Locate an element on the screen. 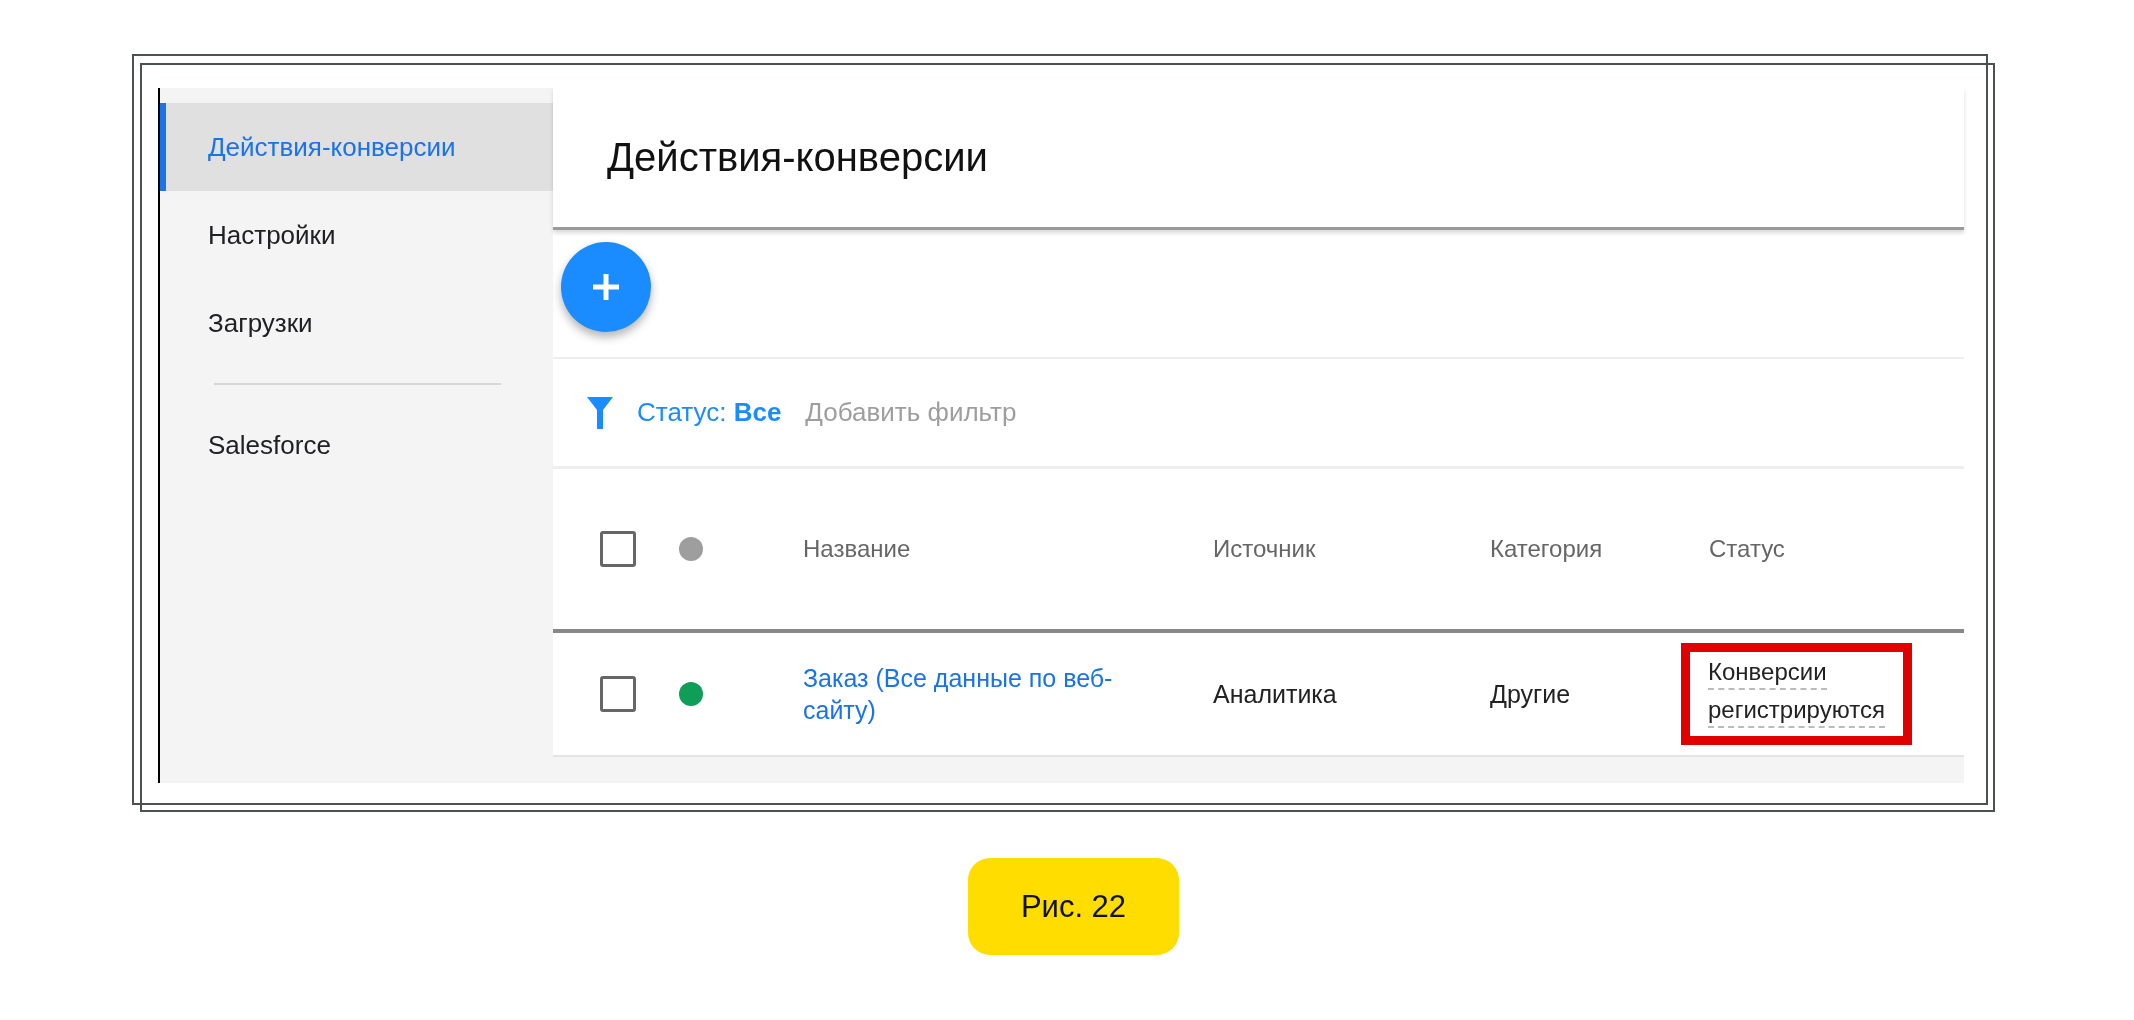  table-cell-text: Другие is located at coordinates (1531, 694).